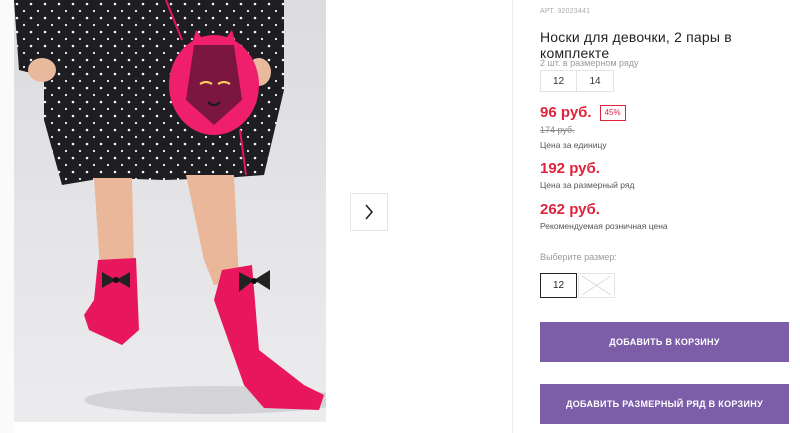 The height and width of the screenshot is (433, 800). I want to click on gallery-next-button, so click(369, 212).